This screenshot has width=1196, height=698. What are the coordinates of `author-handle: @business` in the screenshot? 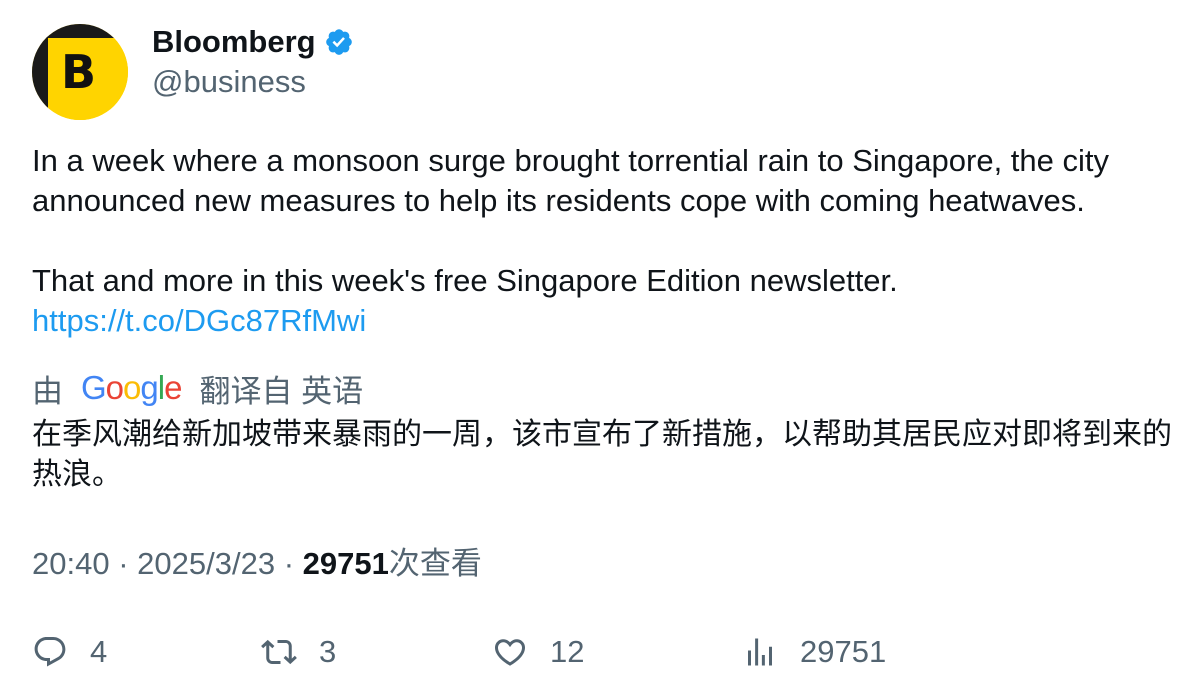 It's located at (229, 82).